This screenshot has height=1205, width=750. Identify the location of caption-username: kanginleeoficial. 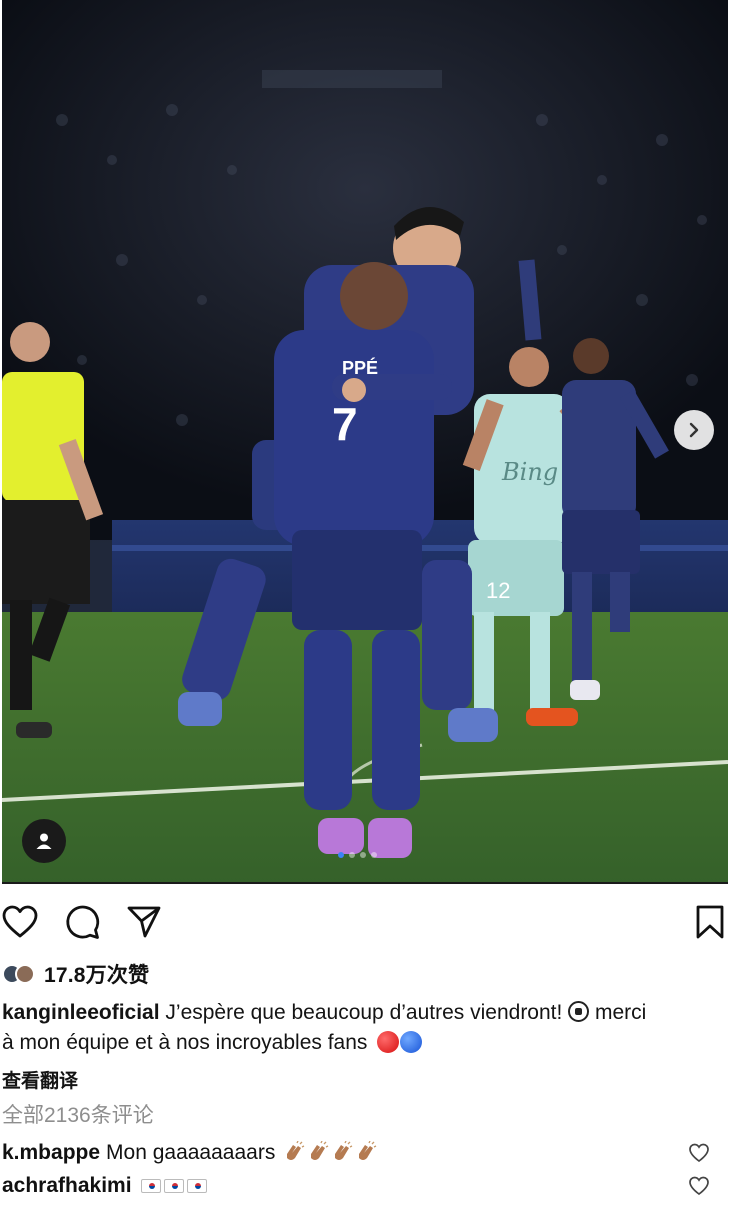
(81, 1012).